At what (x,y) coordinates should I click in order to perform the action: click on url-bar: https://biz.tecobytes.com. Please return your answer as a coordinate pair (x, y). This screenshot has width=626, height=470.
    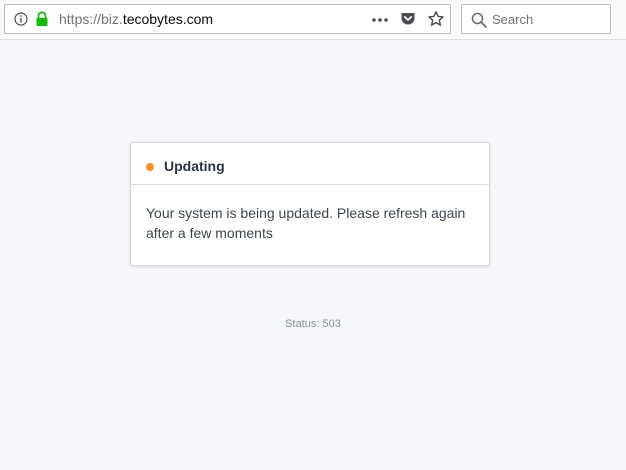
    Looking at the image, I should click on (227, 19).